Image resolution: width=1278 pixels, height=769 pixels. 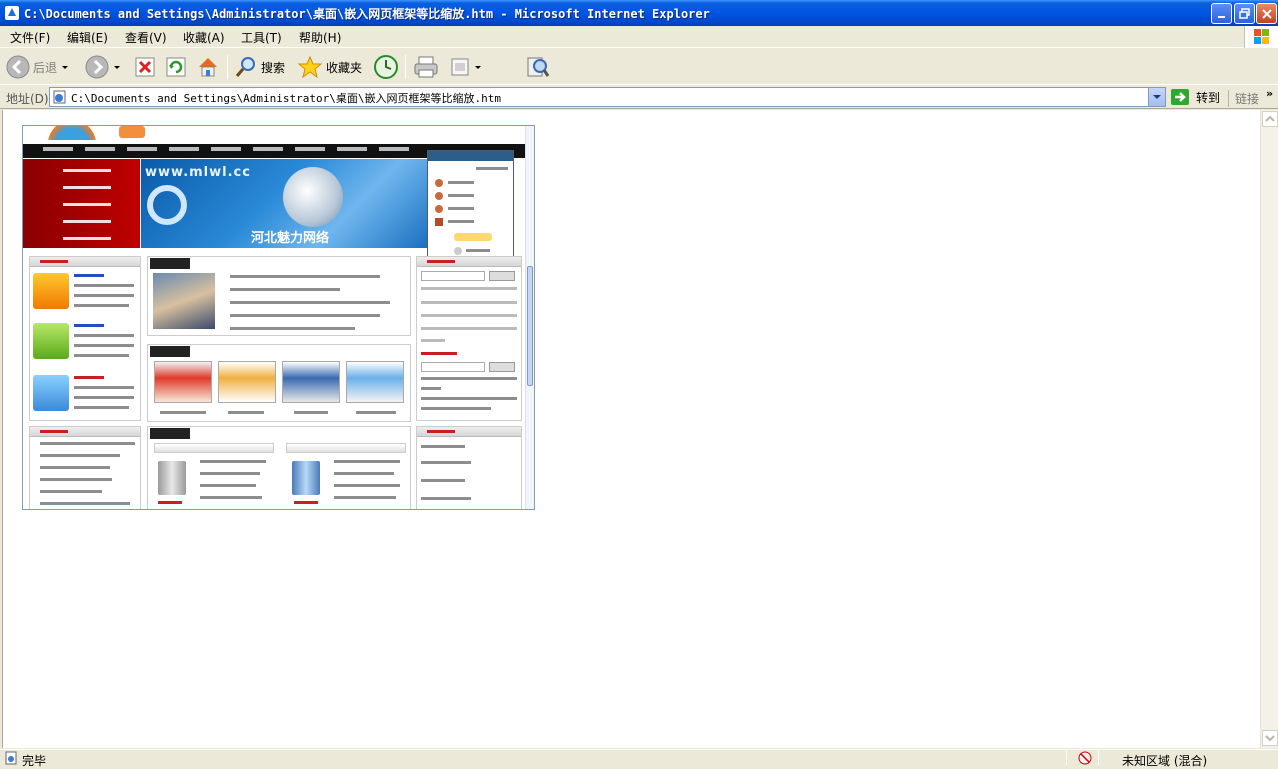 What do you see at coordinates (11, 758) in the screenshot?
I see `page-done-icon` at bounding box center [11, 758].